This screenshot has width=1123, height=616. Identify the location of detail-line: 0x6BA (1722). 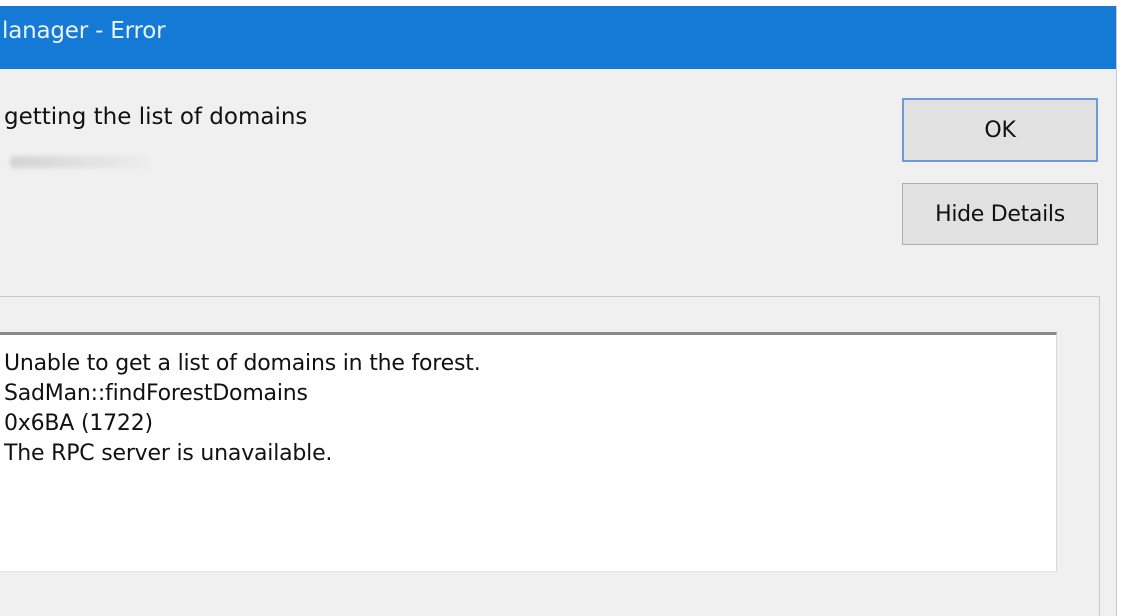
(78, 423).